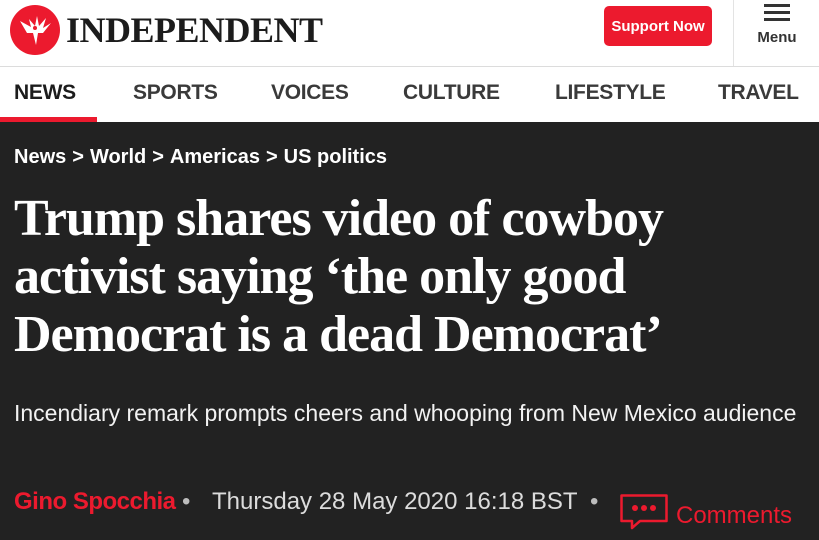 This screenshot has width=819, height=540. I want to click on author-link: Gino Spocchia, so click(95, 502).